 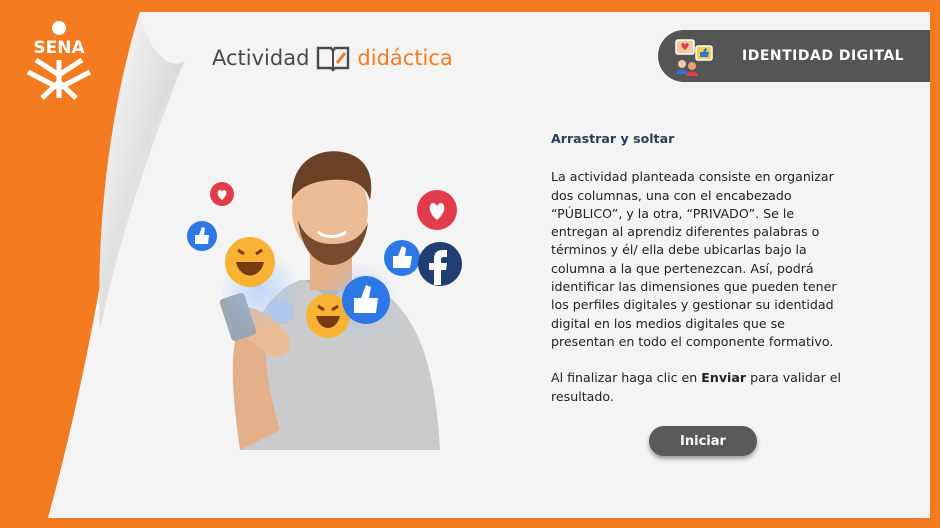 What do you see at coordinates (703, 441) in the screenshot?
I see `start-button: Iniciar` at bounding box center [703, 441].